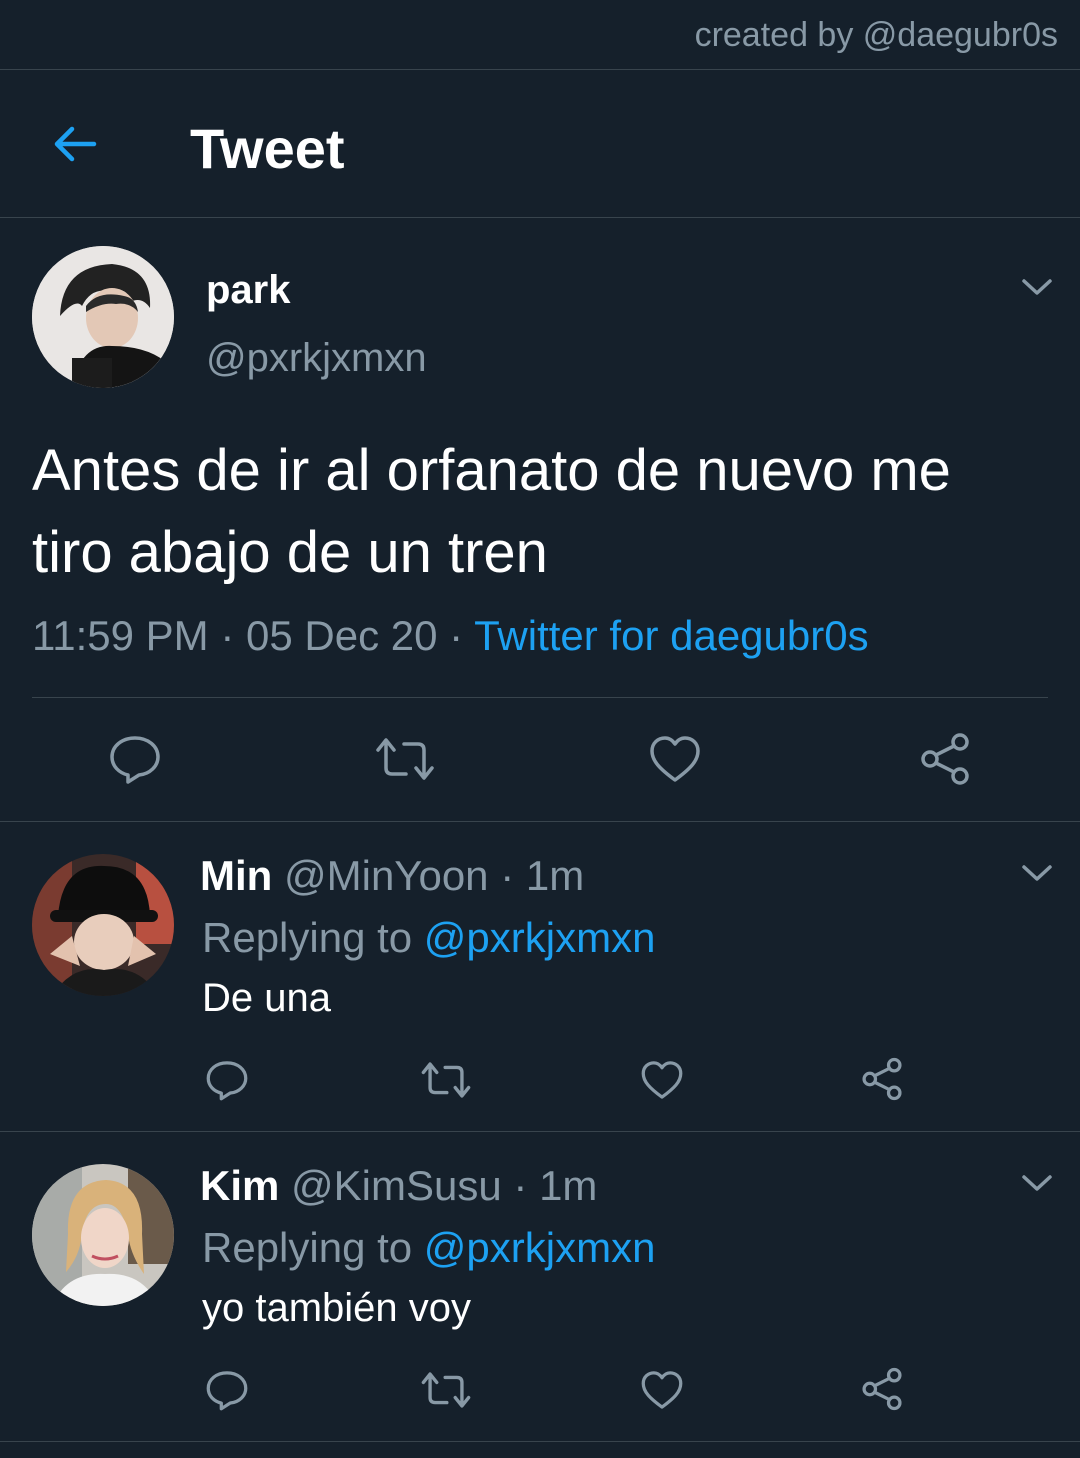  I want to click on author-name: Min, so click(236, 875).